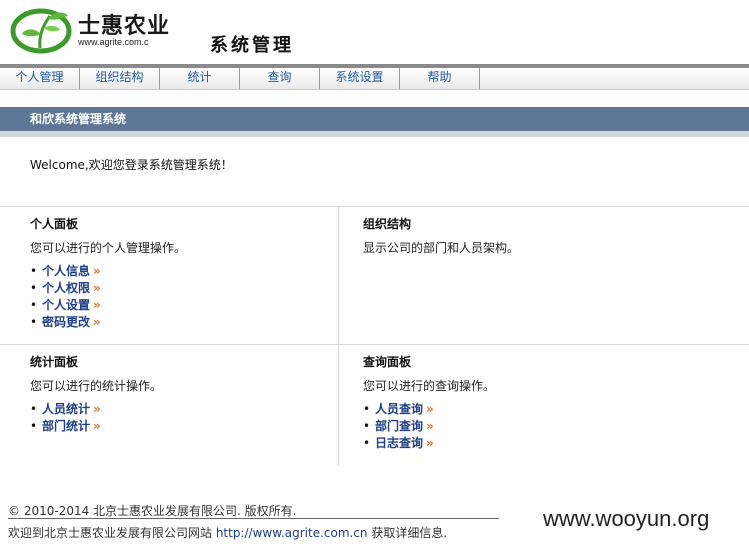 The width and height of the screenshot is (749, 548). Describe the element at coordinates (66, 322) in the screenshot. I see `link-change-password: 密码更改` at that location.